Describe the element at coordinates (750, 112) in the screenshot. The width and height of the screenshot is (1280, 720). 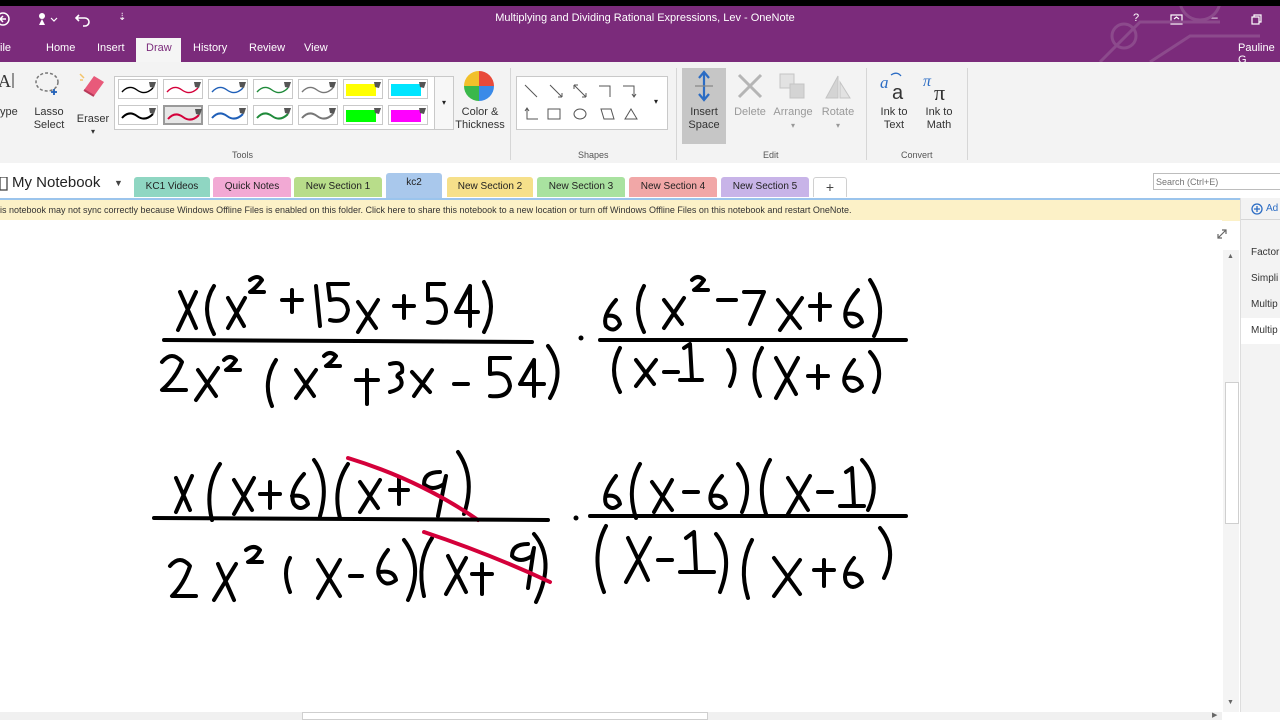
I see `delete-label: Delete` at that location.